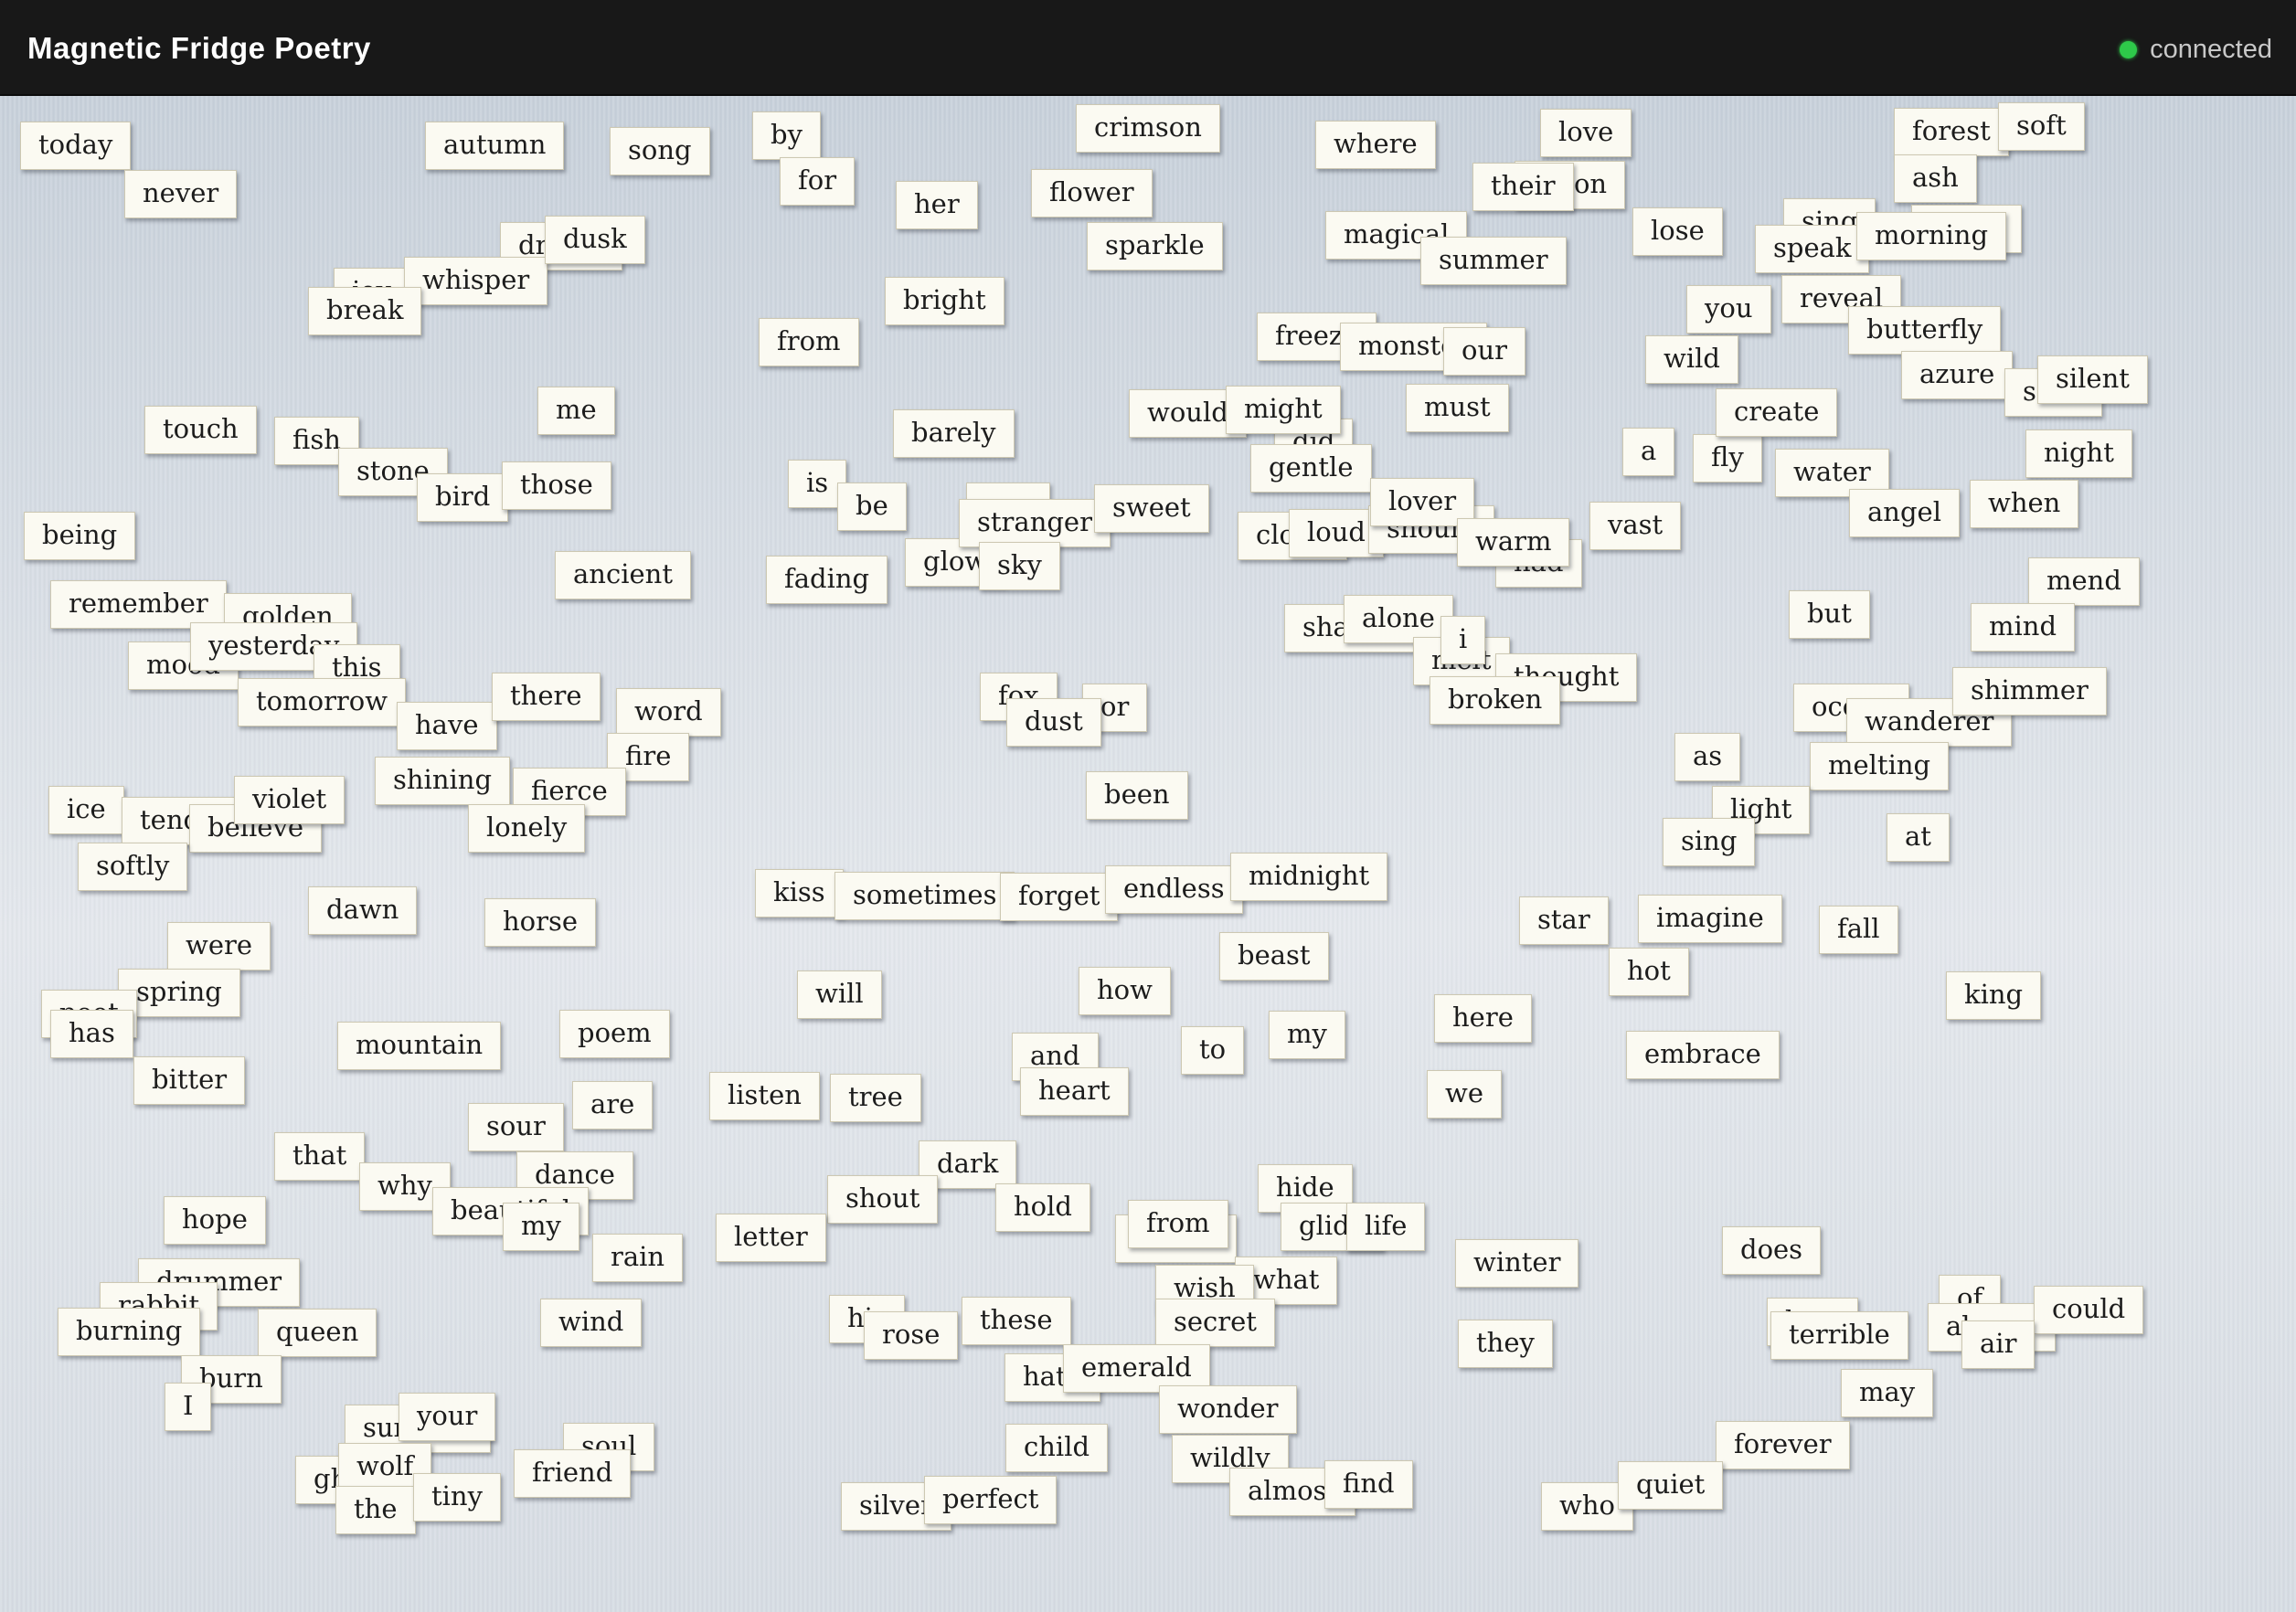 This screenshot has height=1612, width=2296. What do you see at coordinates (1728, 309) in the screenshot?
I see `word-magnet: you` at bounding box center [1728, 309].